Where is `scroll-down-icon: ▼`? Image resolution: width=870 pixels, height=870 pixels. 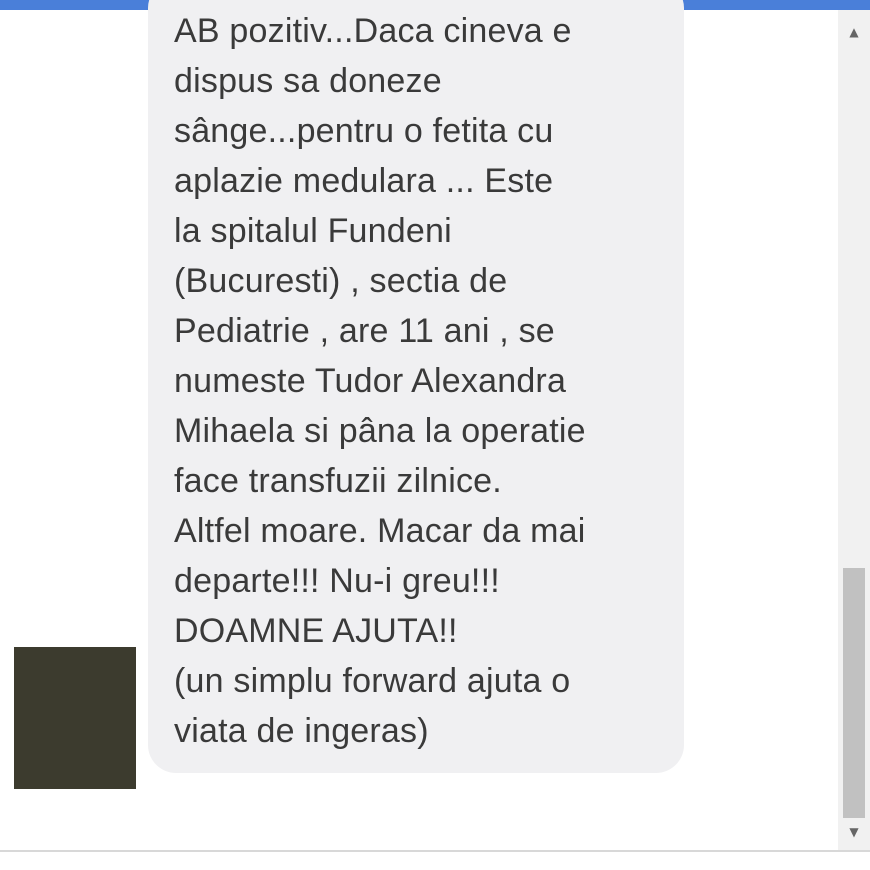
scroll-down-icon: ▼ is located at coordinates (854, 832).